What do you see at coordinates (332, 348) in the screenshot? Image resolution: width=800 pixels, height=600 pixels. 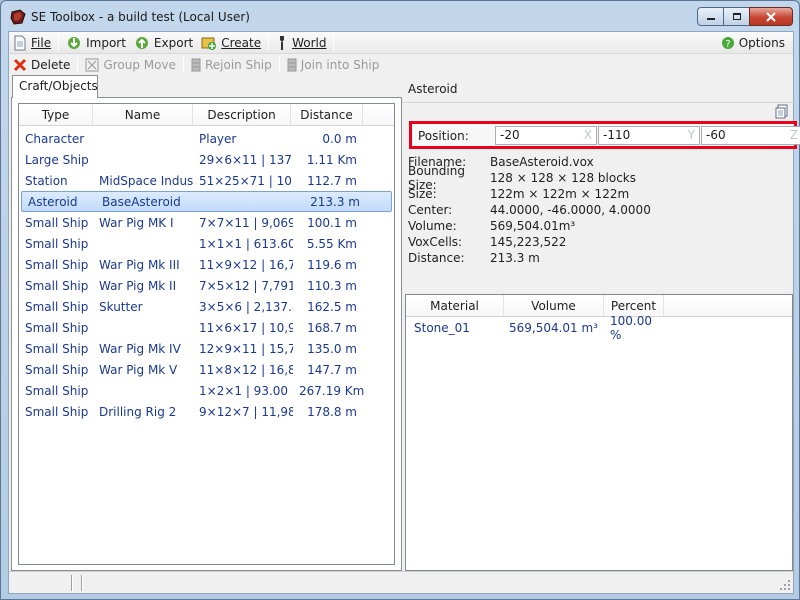 I see `cell-distance: 135.0 m` at bounding box center [332, 348].